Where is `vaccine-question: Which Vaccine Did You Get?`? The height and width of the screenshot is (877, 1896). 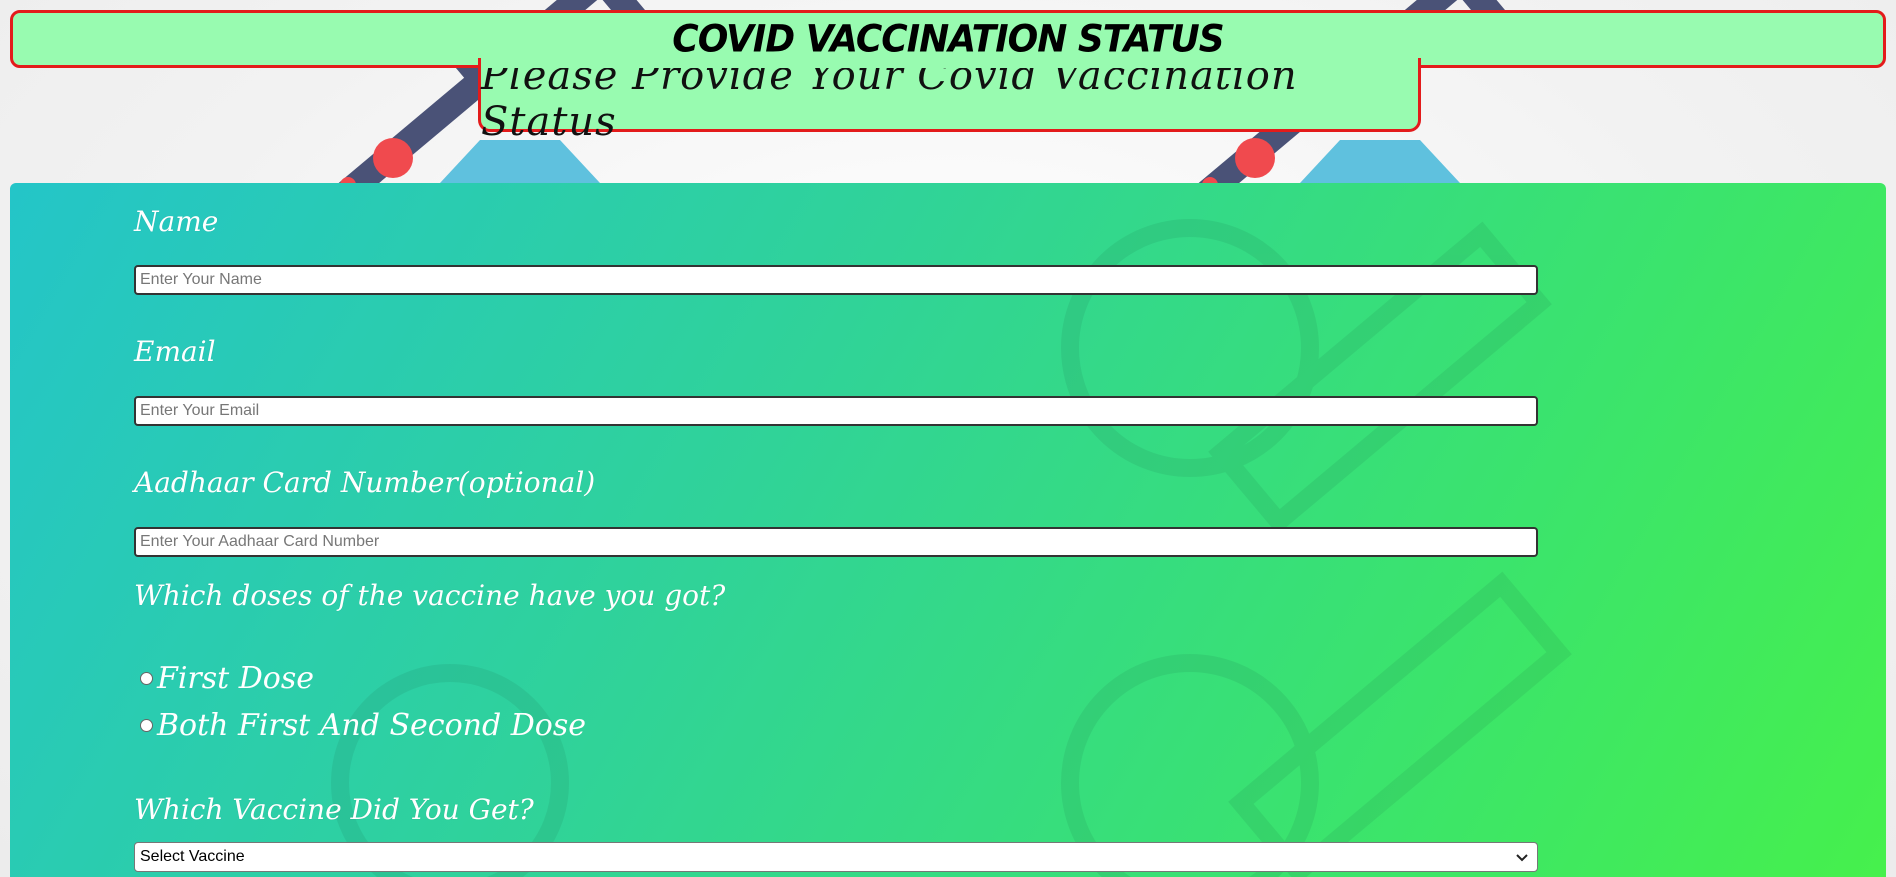 vaccine-question: Which Vaccine Did You Get? is located at coordinates (334, 809).